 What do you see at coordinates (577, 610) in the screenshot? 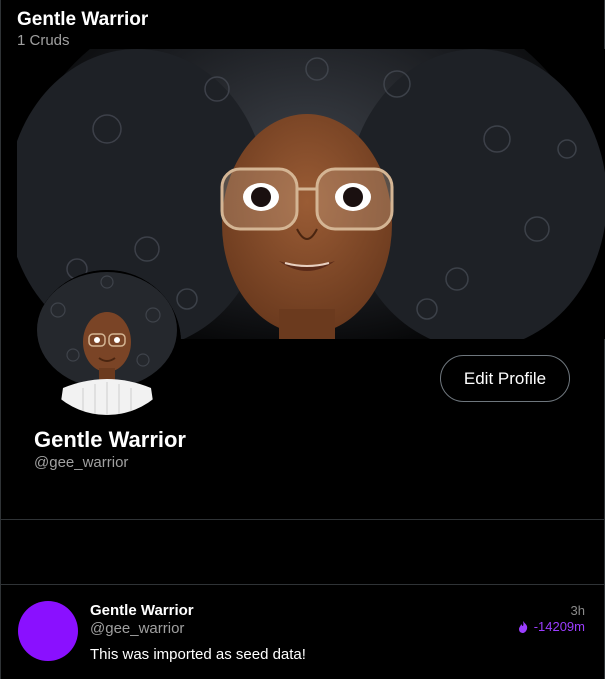
I see `post-timestamp: 3h` at bounding box center [577, 610].